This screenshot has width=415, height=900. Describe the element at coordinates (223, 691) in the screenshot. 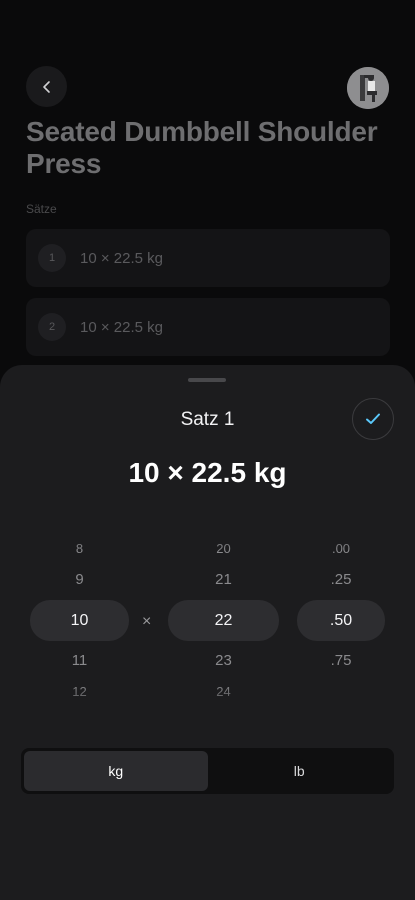

I see `picker-option: 24` at that location.